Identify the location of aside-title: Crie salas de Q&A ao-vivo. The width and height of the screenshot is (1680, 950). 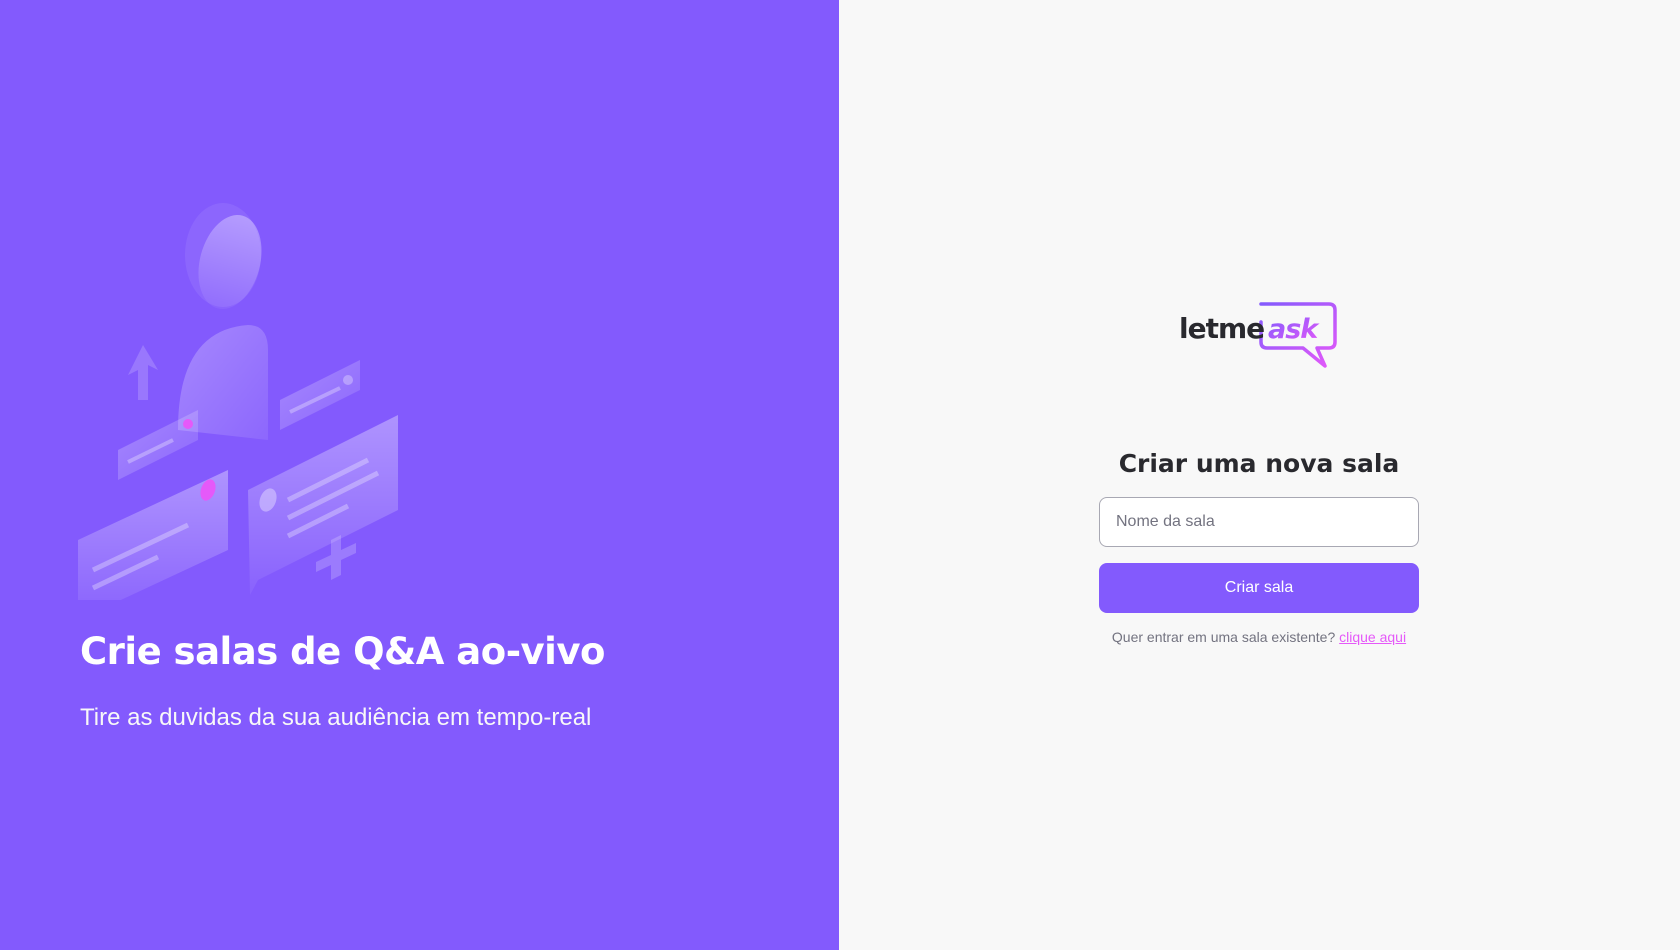
(342, 651).